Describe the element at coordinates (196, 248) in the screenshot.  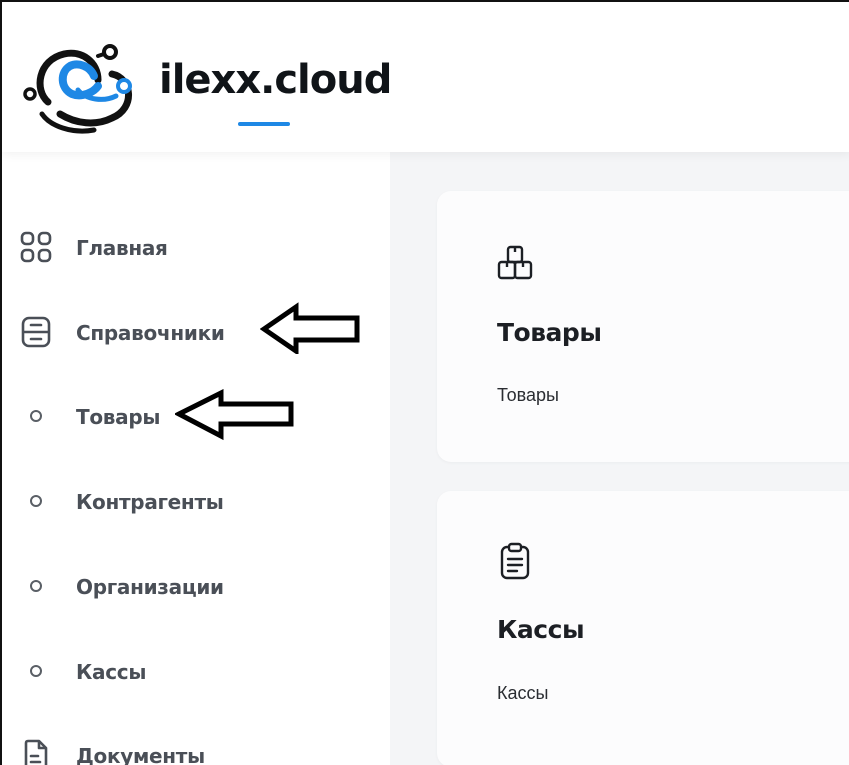
I see `sidebar-item-home: Главная` at that location.